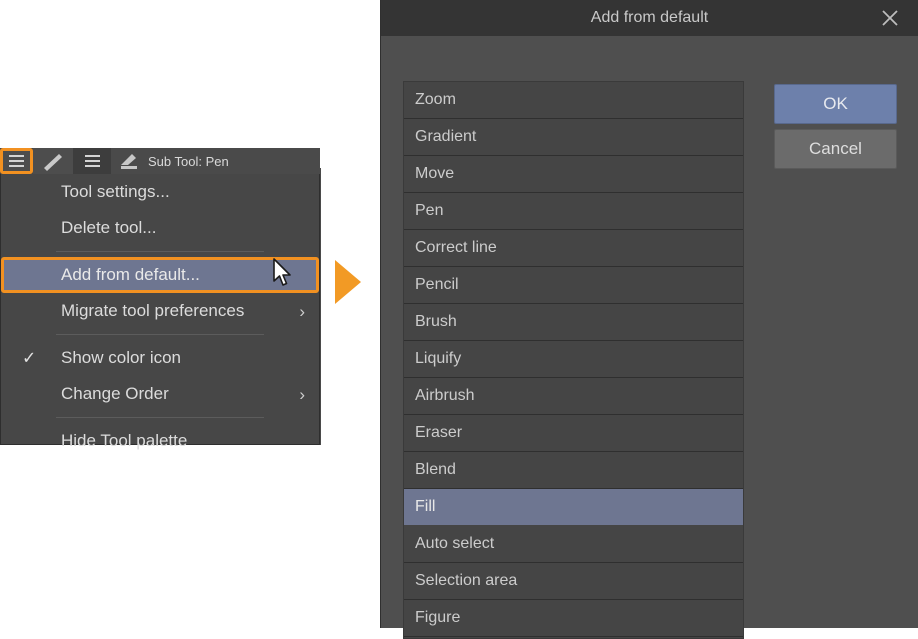 Image resolution: width=918 pixels, height=639 pixels. I want to click on list-item: Liquify, so click(573, 359).